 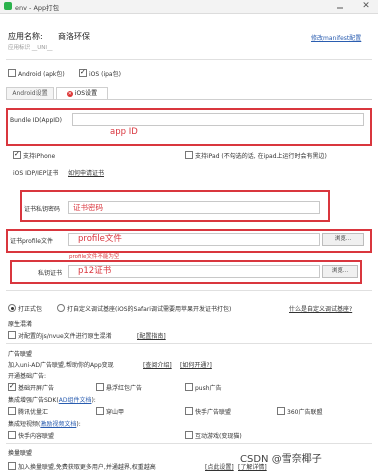 What do you see at coordinates (41, 74) in the screenshot?
I see `android-checkbox-label: Android (apk包)` at bounding box center [41, 74].